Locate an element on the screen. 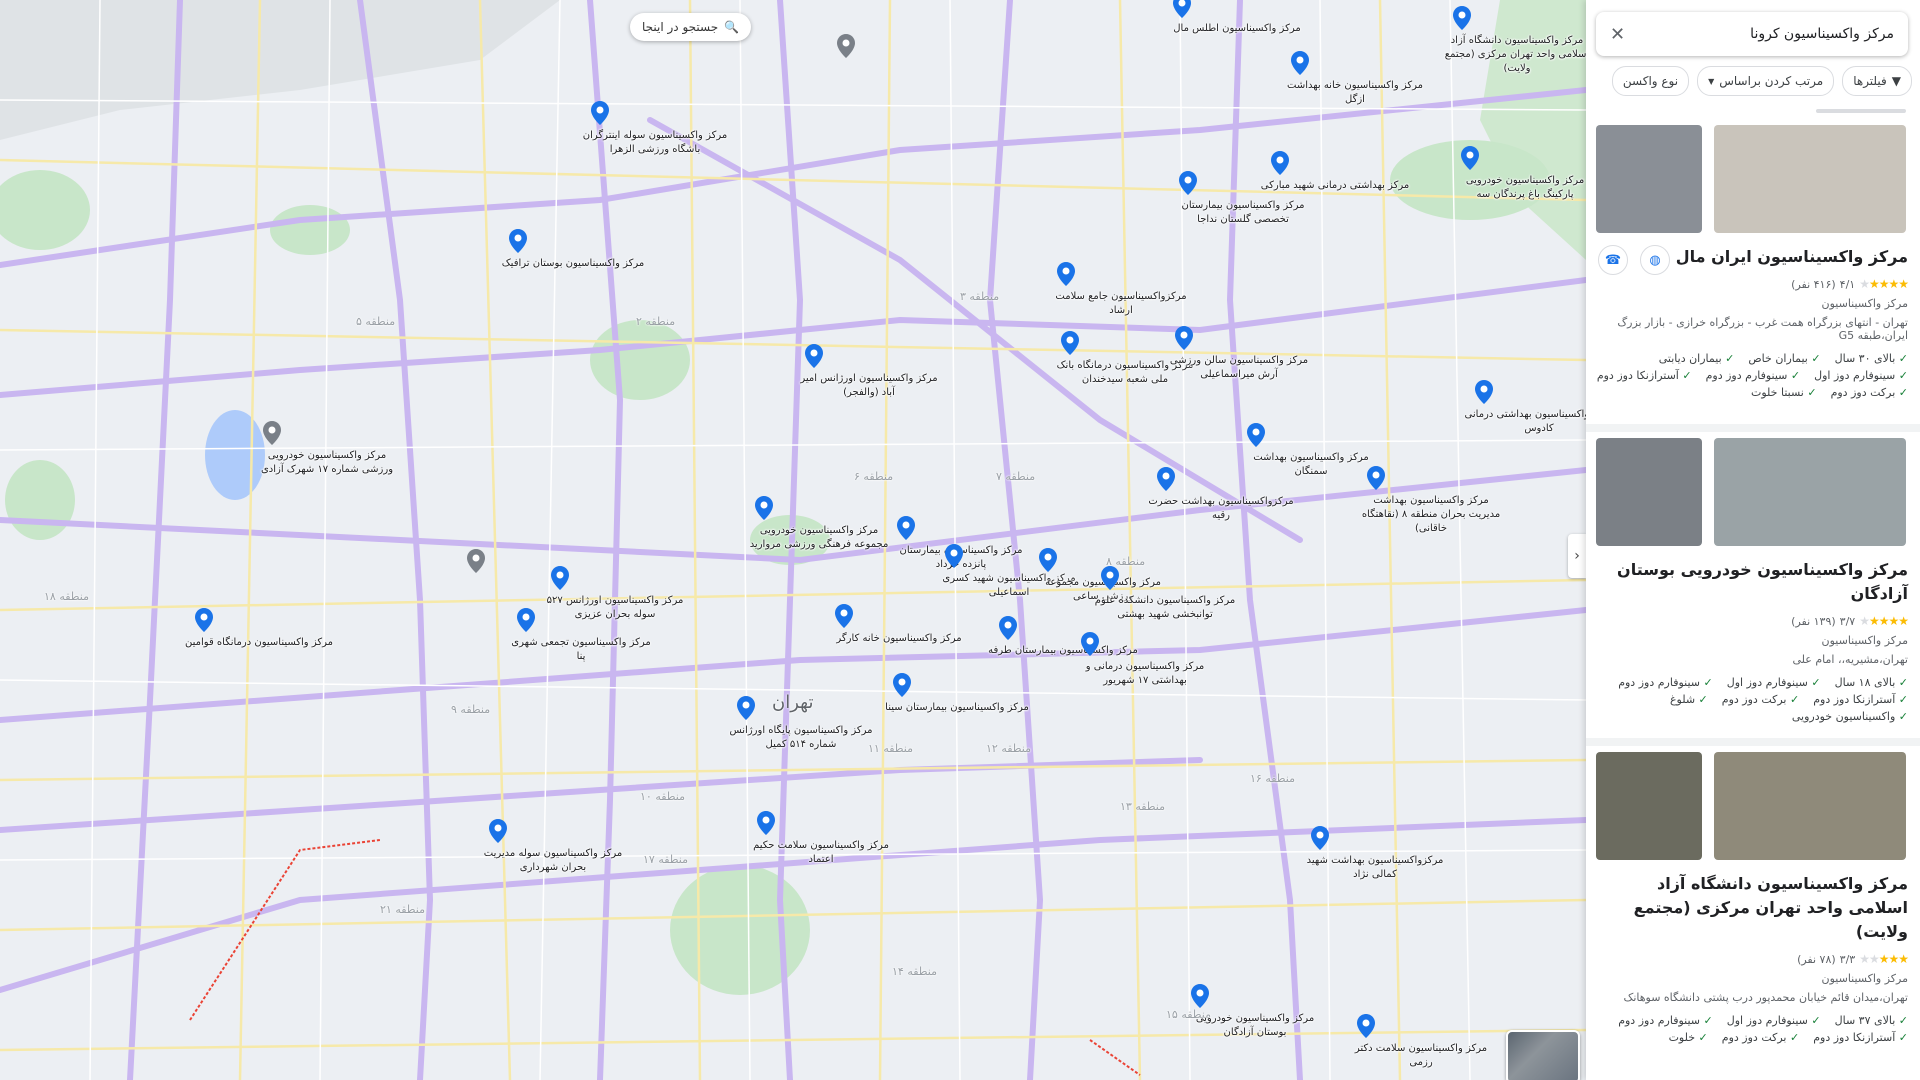 The height and width of the screenshot is (1080, 1920). filters-chip-label: فیلترها is located at coordinates (1870, 81).